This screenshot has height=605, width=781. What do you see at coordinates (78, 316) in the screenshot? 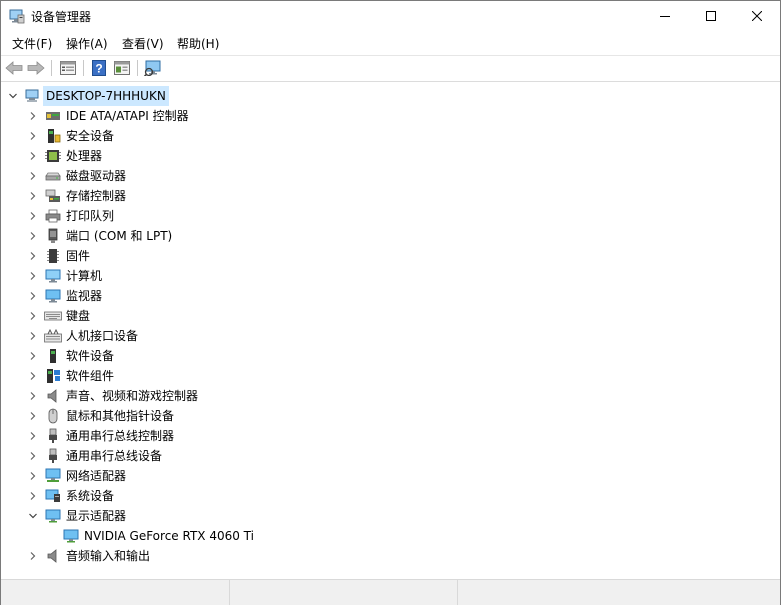
I see `category-label: 键盘` at bounding box center [78, 316].